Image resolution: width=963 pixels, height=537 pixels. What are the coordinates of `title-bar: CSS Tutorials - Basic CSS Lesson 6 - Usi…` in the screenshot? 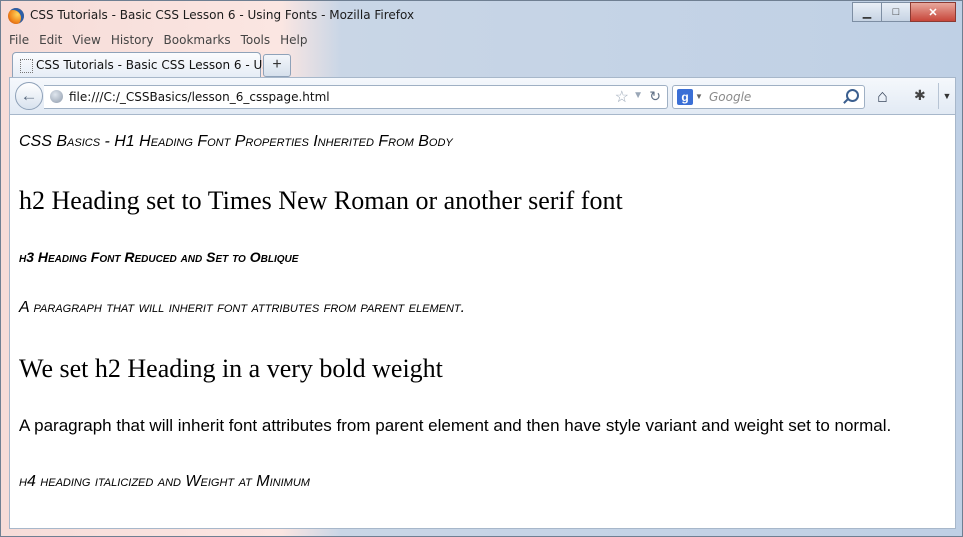 It's located at (481, 16).